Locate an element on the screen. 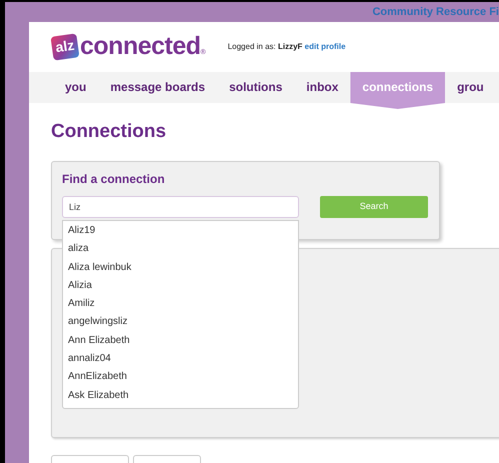 This screenshot has height=463, width=499. suggestion-item: Amiliz is located at coordinates (180, 304).